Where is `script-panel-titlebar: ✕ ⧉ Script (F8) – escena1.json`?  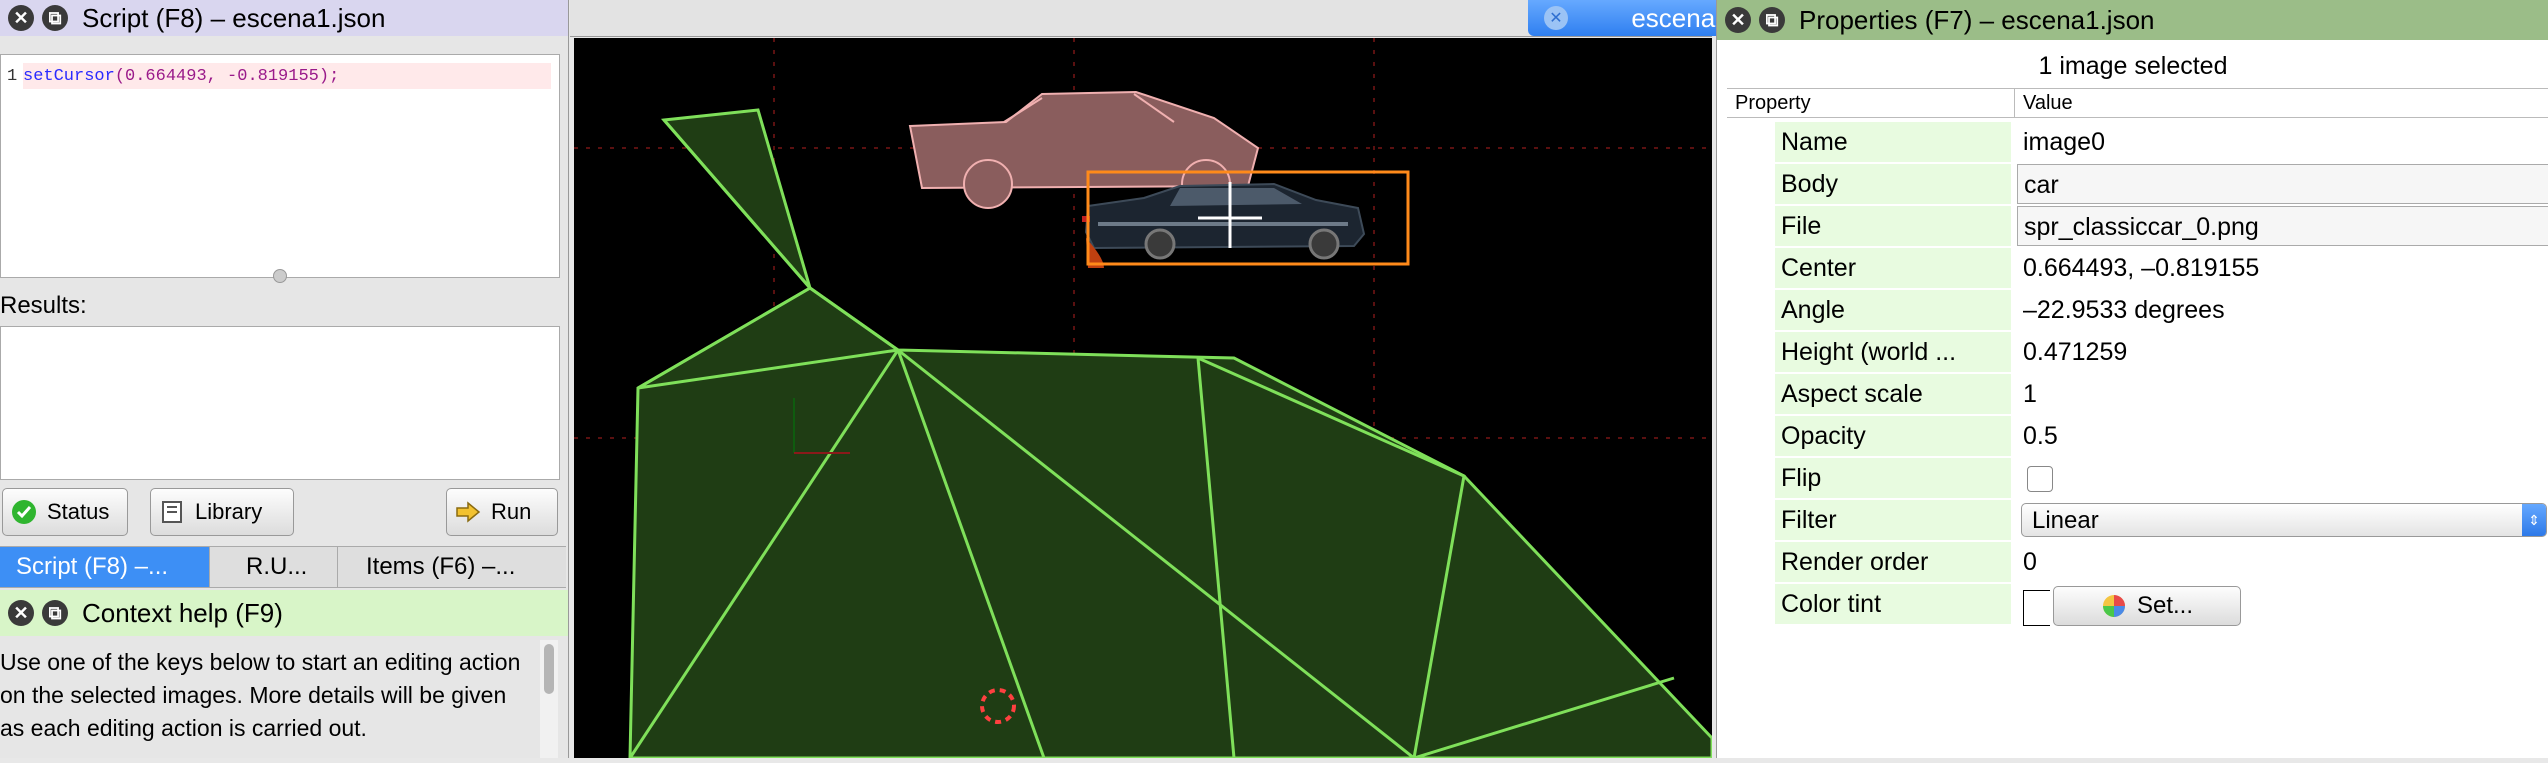 script-panel-titlebar: ✕ ⧉ Script (F8) – escena1.json is located at coordinates (284, 18).